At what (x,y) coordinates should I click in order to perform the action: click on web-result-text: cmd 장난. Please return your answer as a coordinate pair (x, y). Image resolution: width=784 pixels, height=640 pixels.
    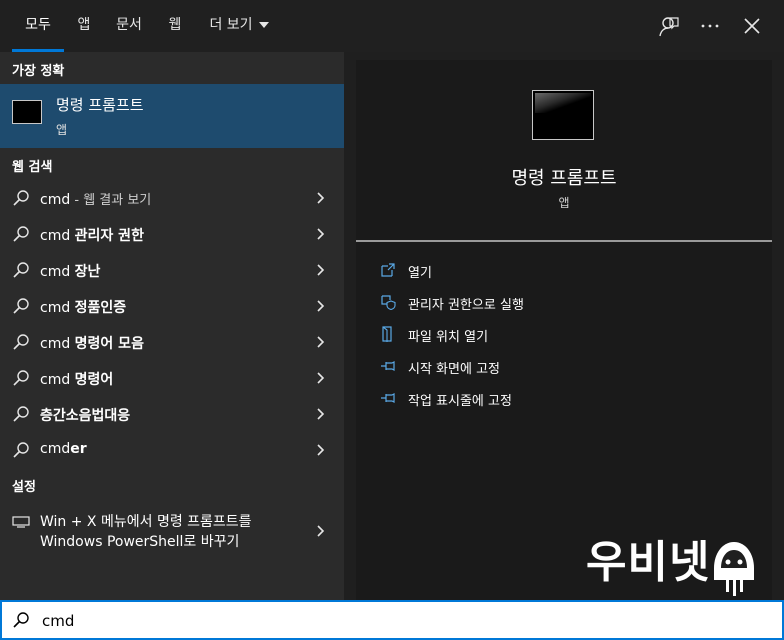
    Looking at the image, I should click on (70, 271).